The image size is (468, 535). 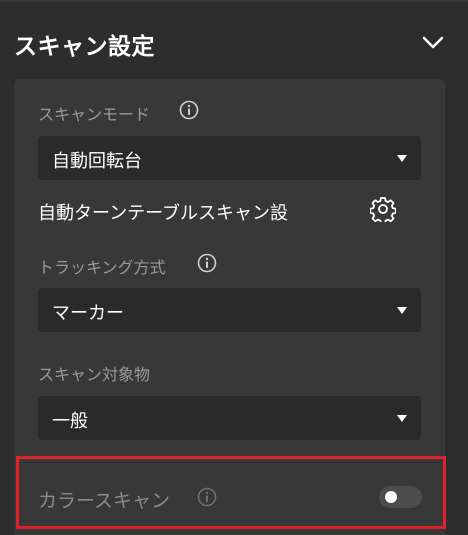 What do you see at coordinates (231, 492) in the screenshot?
I see `highlight-box` at bounding box center [231, 492].